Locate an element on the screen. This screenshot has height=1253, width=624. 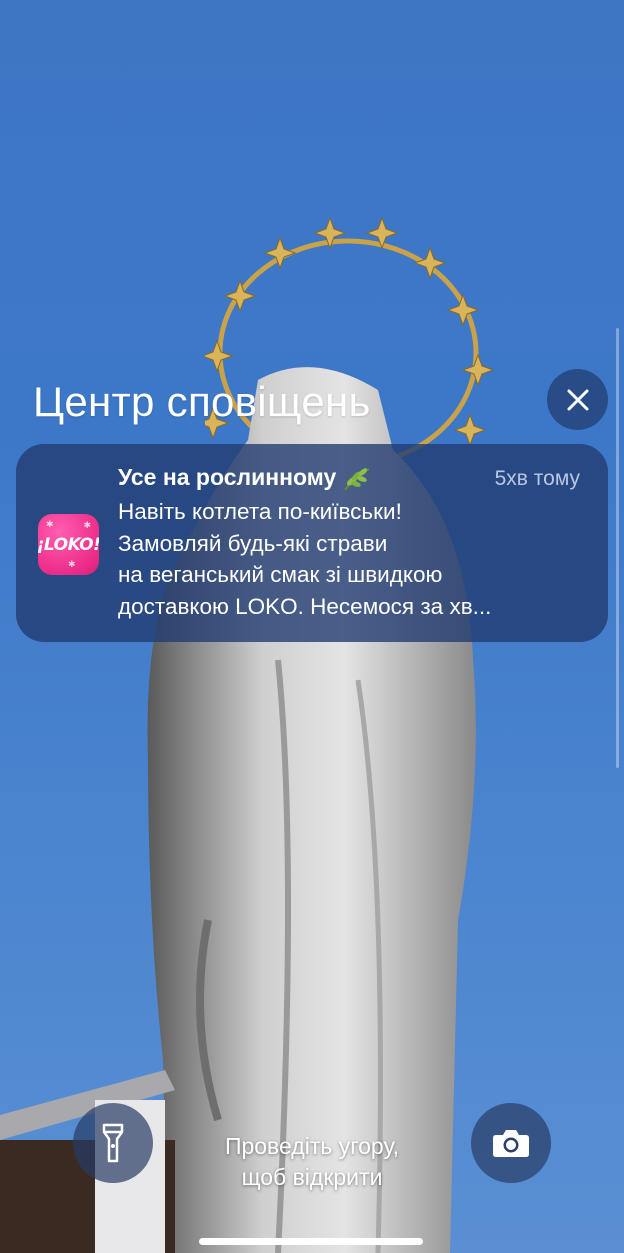
flashlight-icon is located at coordinates (113, 1143).